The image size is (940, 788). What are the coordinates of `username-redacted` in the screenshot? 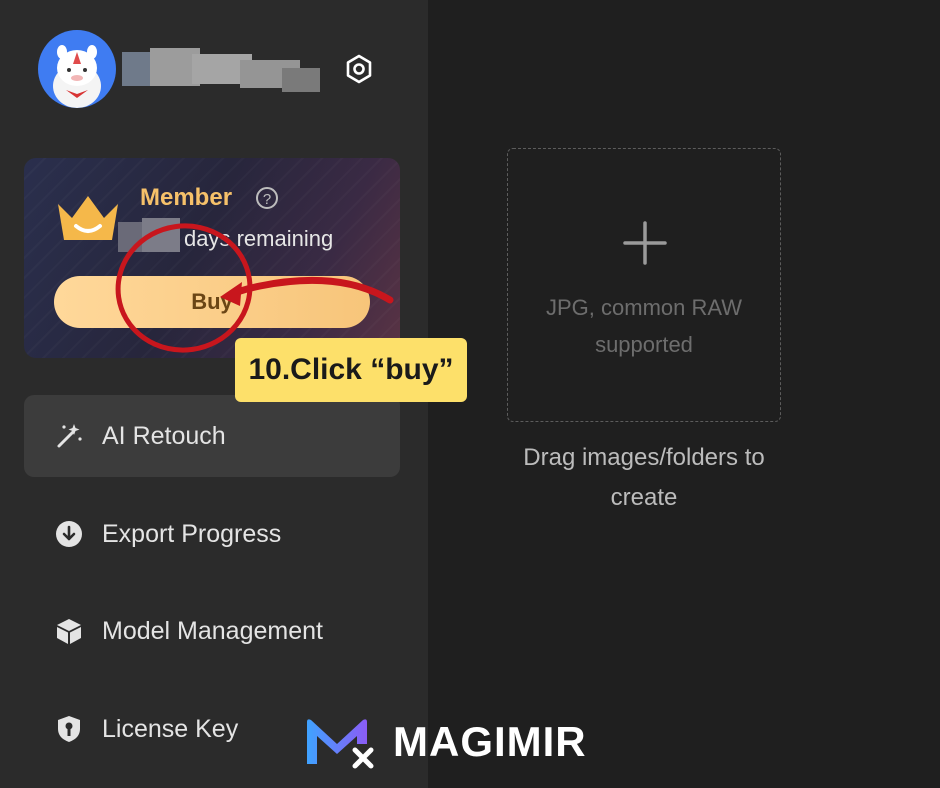 It's located at (222, 69).